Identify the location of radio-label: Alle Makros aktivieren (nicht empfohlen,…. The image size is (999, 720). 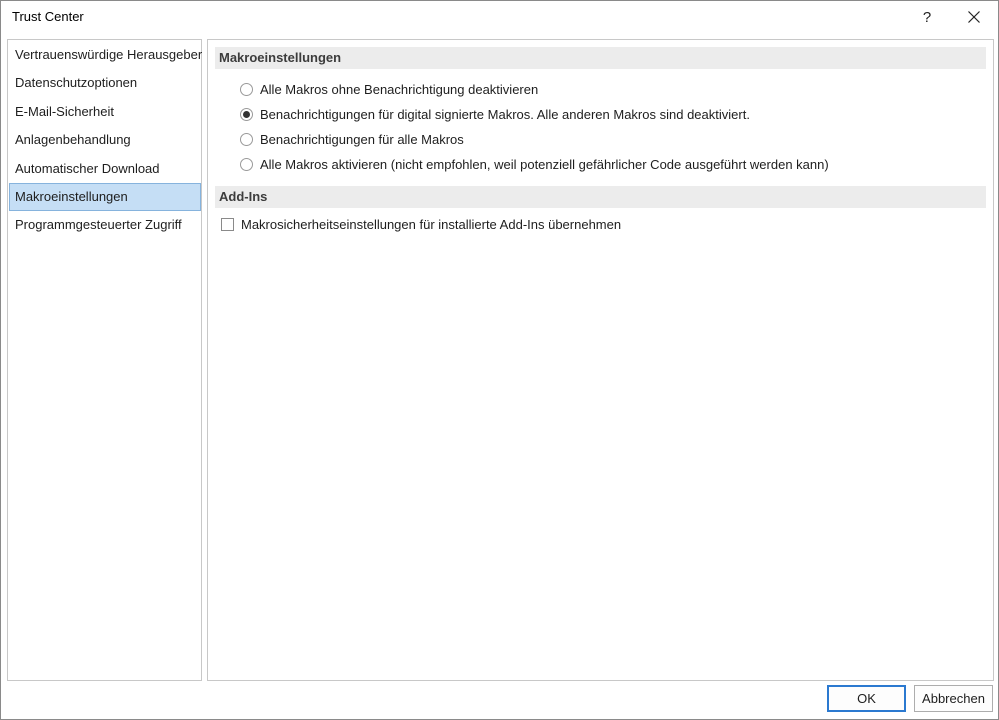
(544, 164).